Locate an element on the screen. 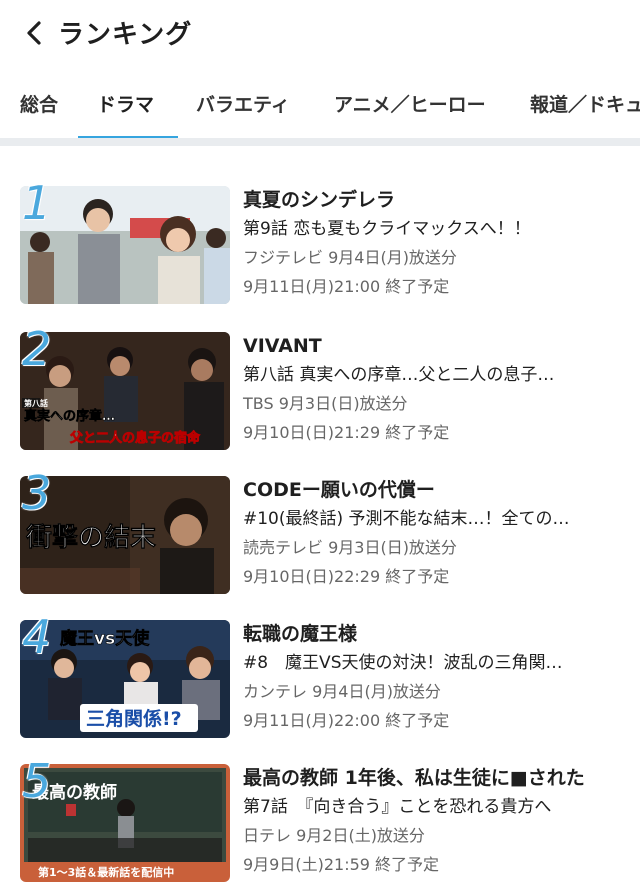  program-title: 真夏のシンデレラ is located at coordinates (319, 200).